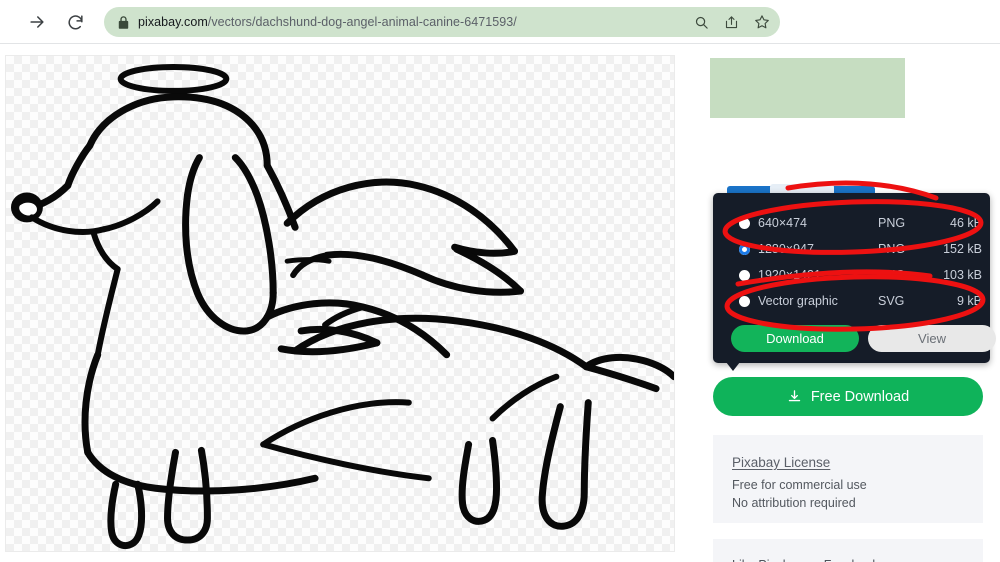 The image size is (1000, 562). Describe the element at coordinates (969, 301) in the screenshot. I see `option-filesize-label: 9 kB` at that location.